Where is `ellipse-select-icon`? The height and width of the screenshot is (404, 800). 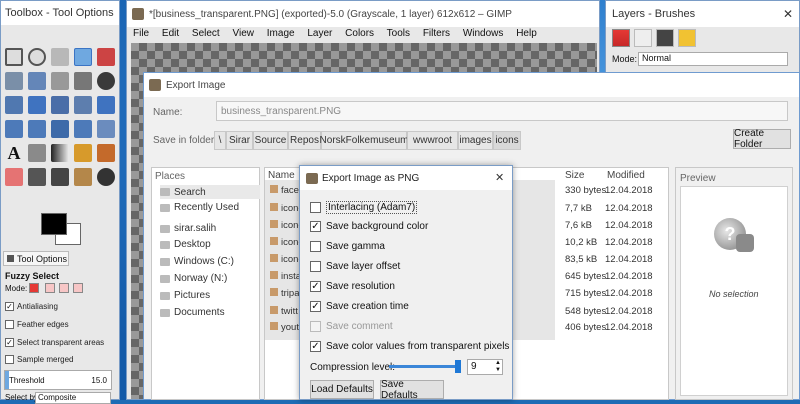 ellipse-select-icon is located at coordinates (37, 57).